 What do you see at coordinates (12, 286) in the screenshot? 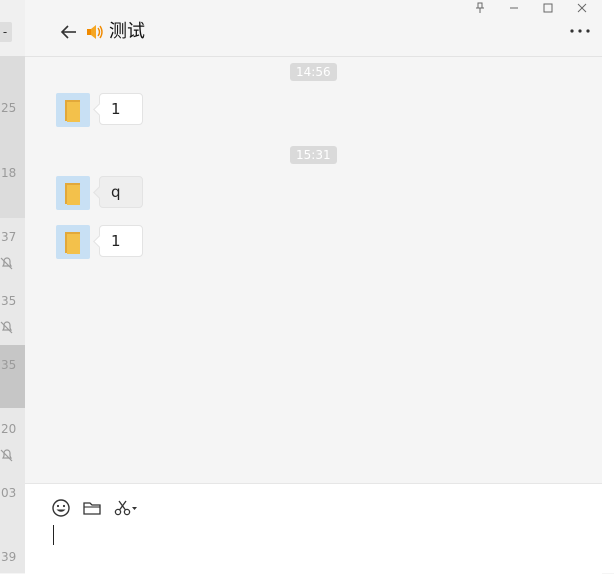
I see `conversation-list-partial: - 25 18 37 35 35 20 03 39` at bounding box center [12, 286].